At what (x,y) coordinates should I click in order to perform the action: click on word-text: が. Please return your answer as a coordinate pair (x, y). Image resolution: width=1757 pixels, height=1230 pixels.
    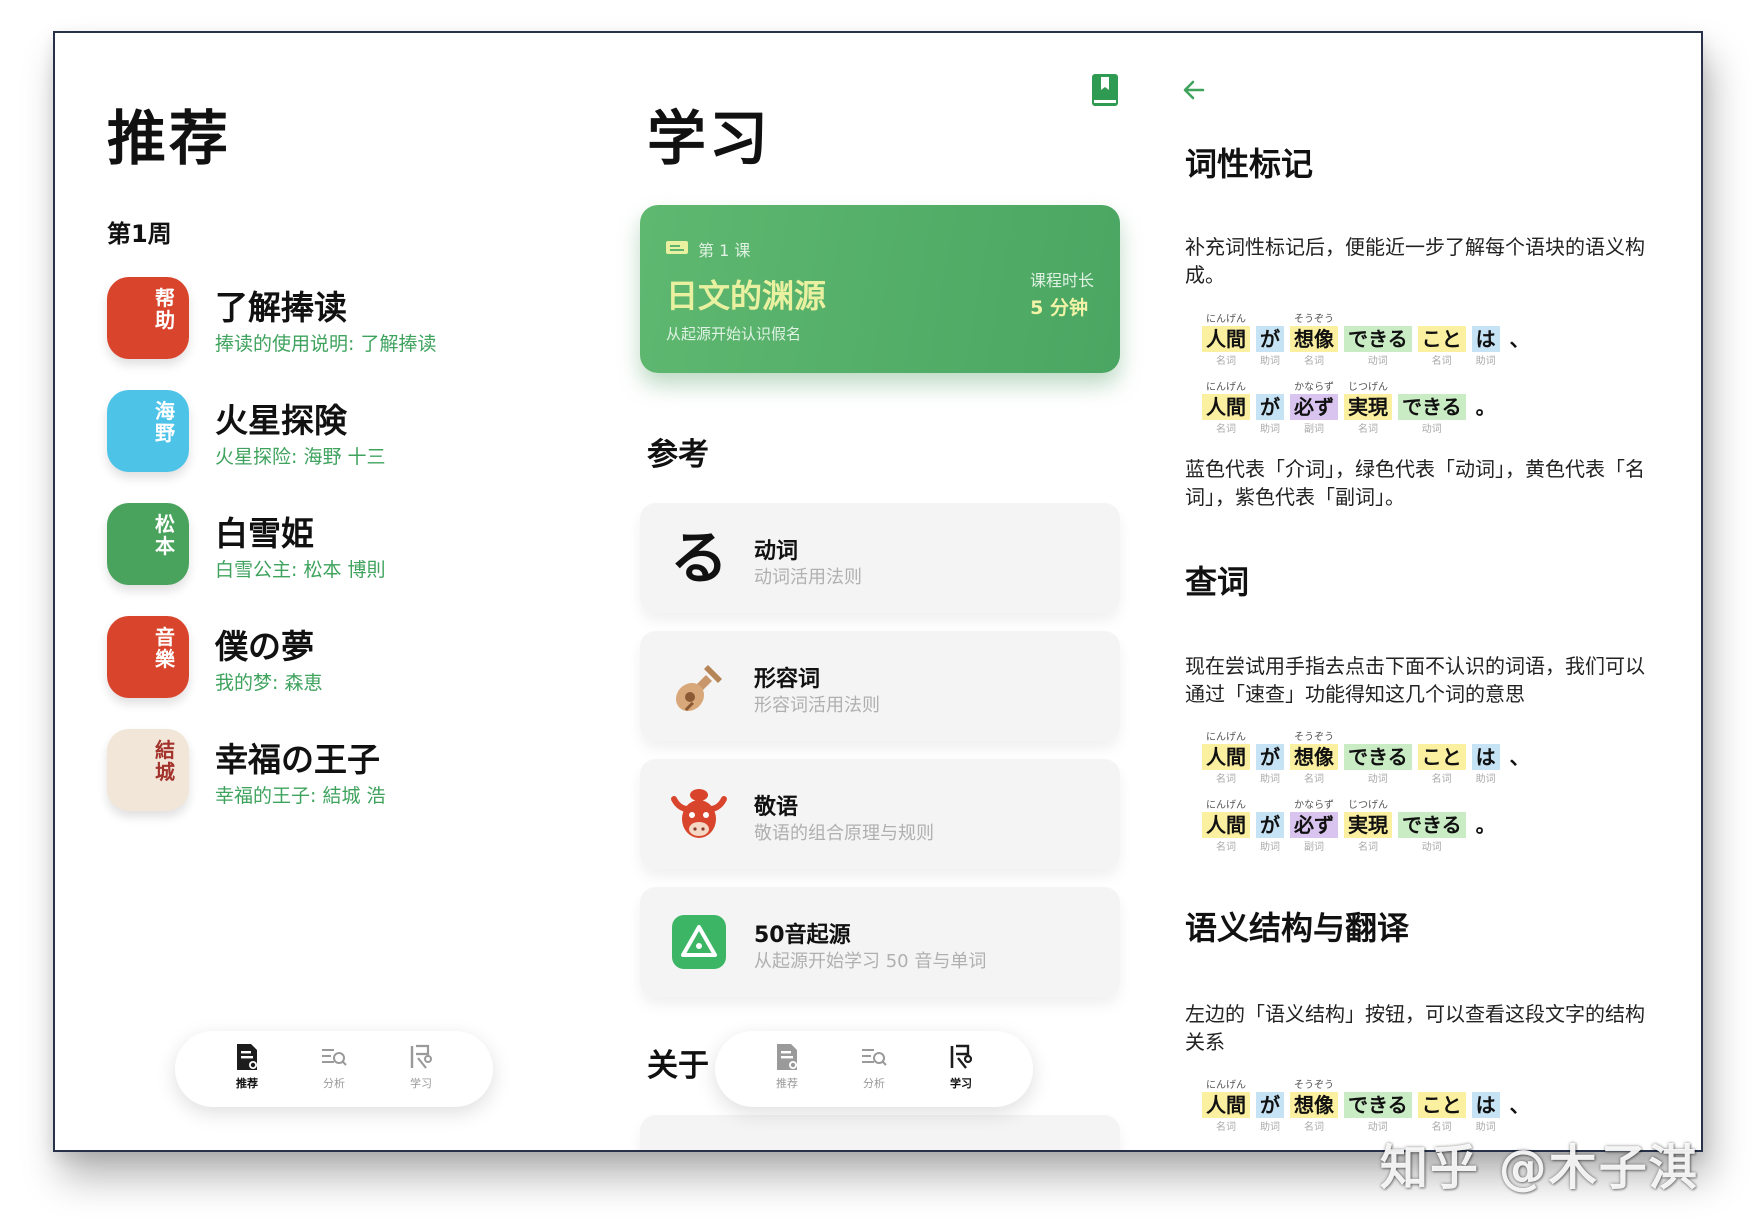
    Looking at the image, I should click on (1270, 339).